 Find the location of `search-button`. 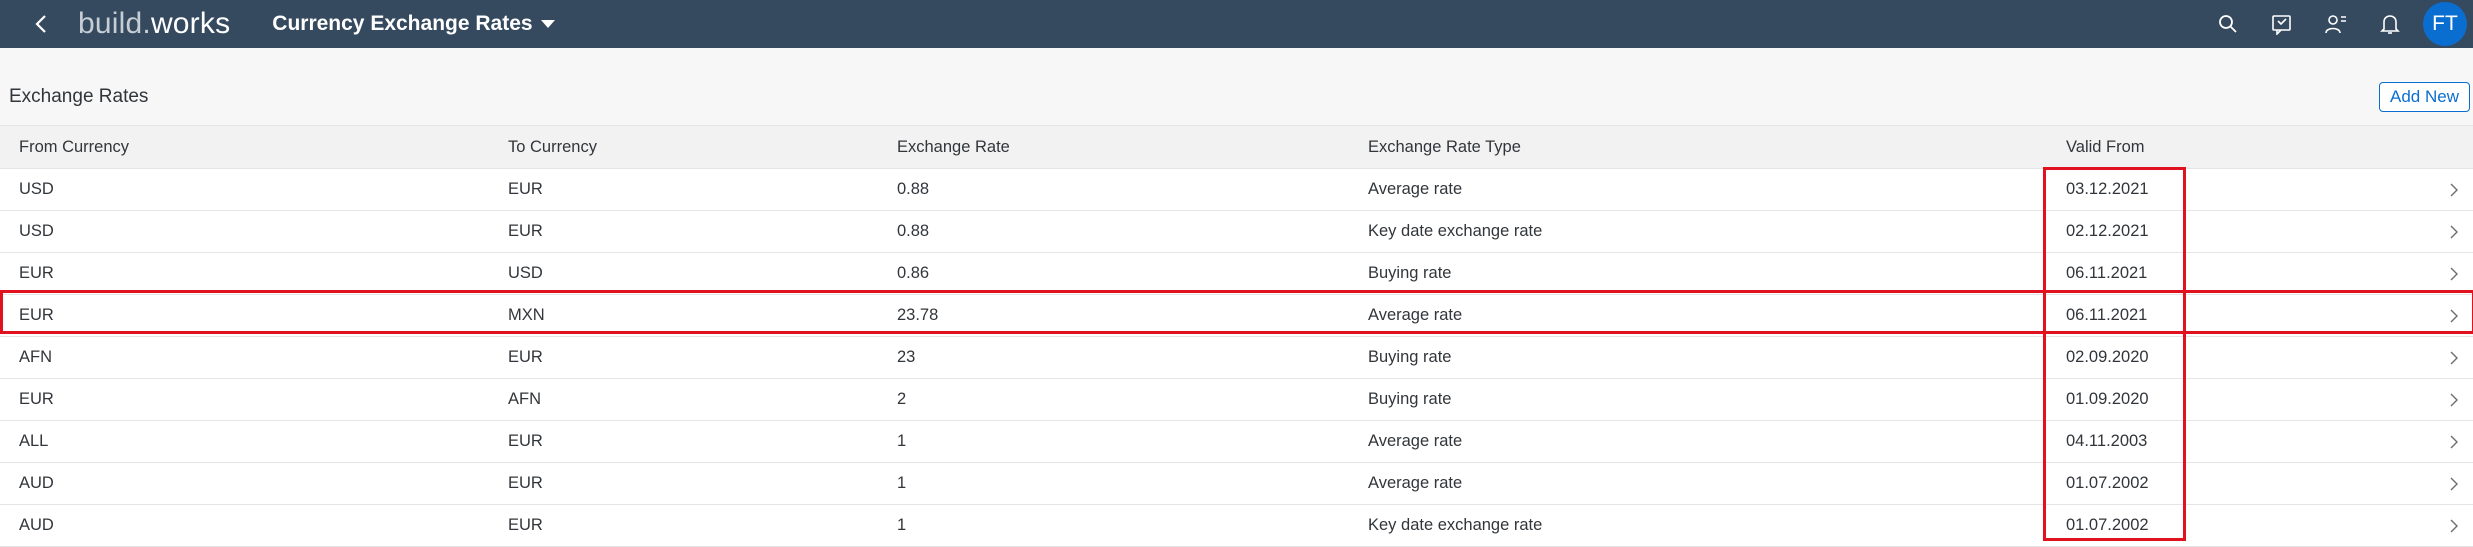

search-button is located at coordinates (2228, 24).